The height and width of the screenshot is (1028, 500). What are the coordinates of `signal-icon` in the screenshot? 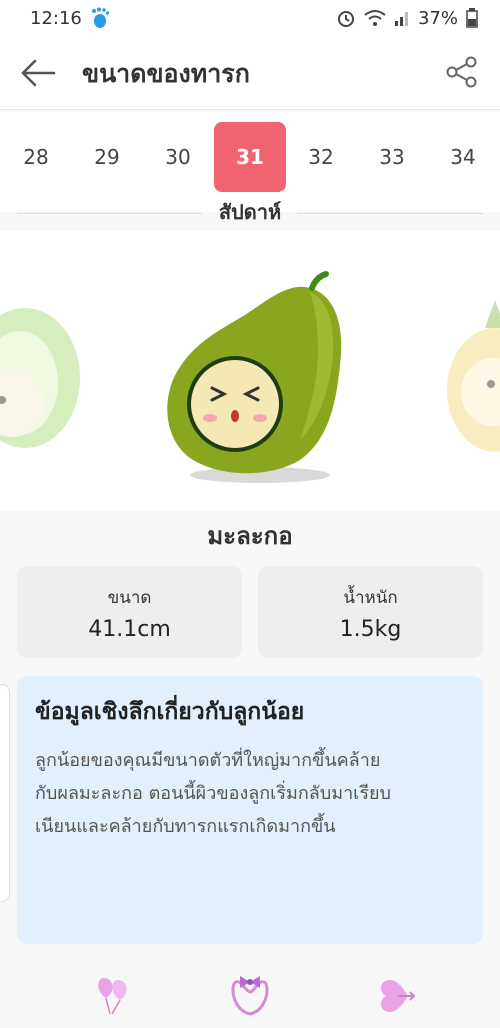 It's located at (401, 19).